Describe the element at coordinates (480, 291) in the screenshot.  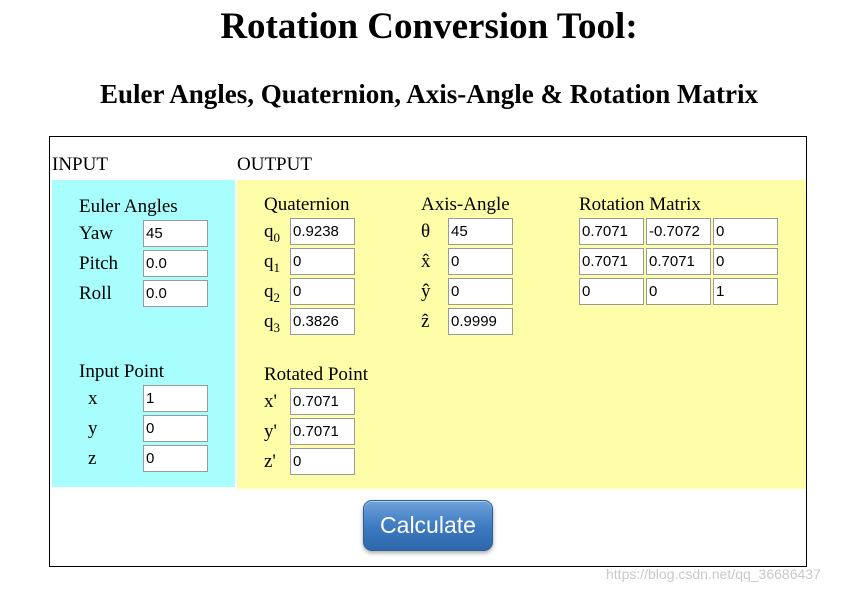
I see `axis-y-field` at that location.